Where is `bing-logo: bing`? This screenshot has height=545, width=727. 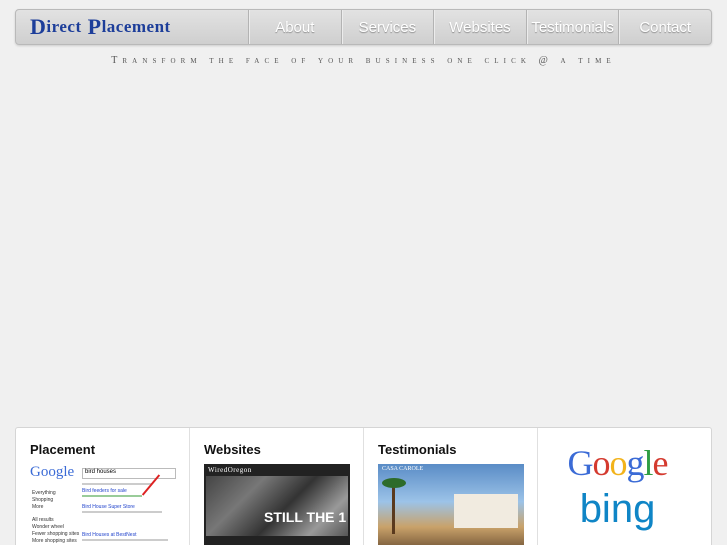
bing-logo: bing is located at coordinates (618, 509).